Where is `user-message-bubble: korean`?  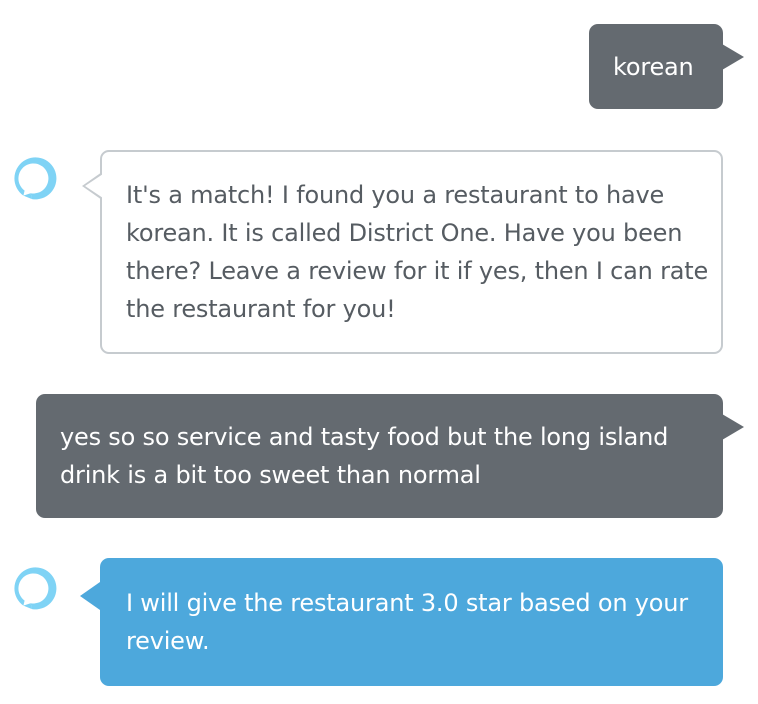
user-message-bubble: korean is located at coordinates (666, 66).